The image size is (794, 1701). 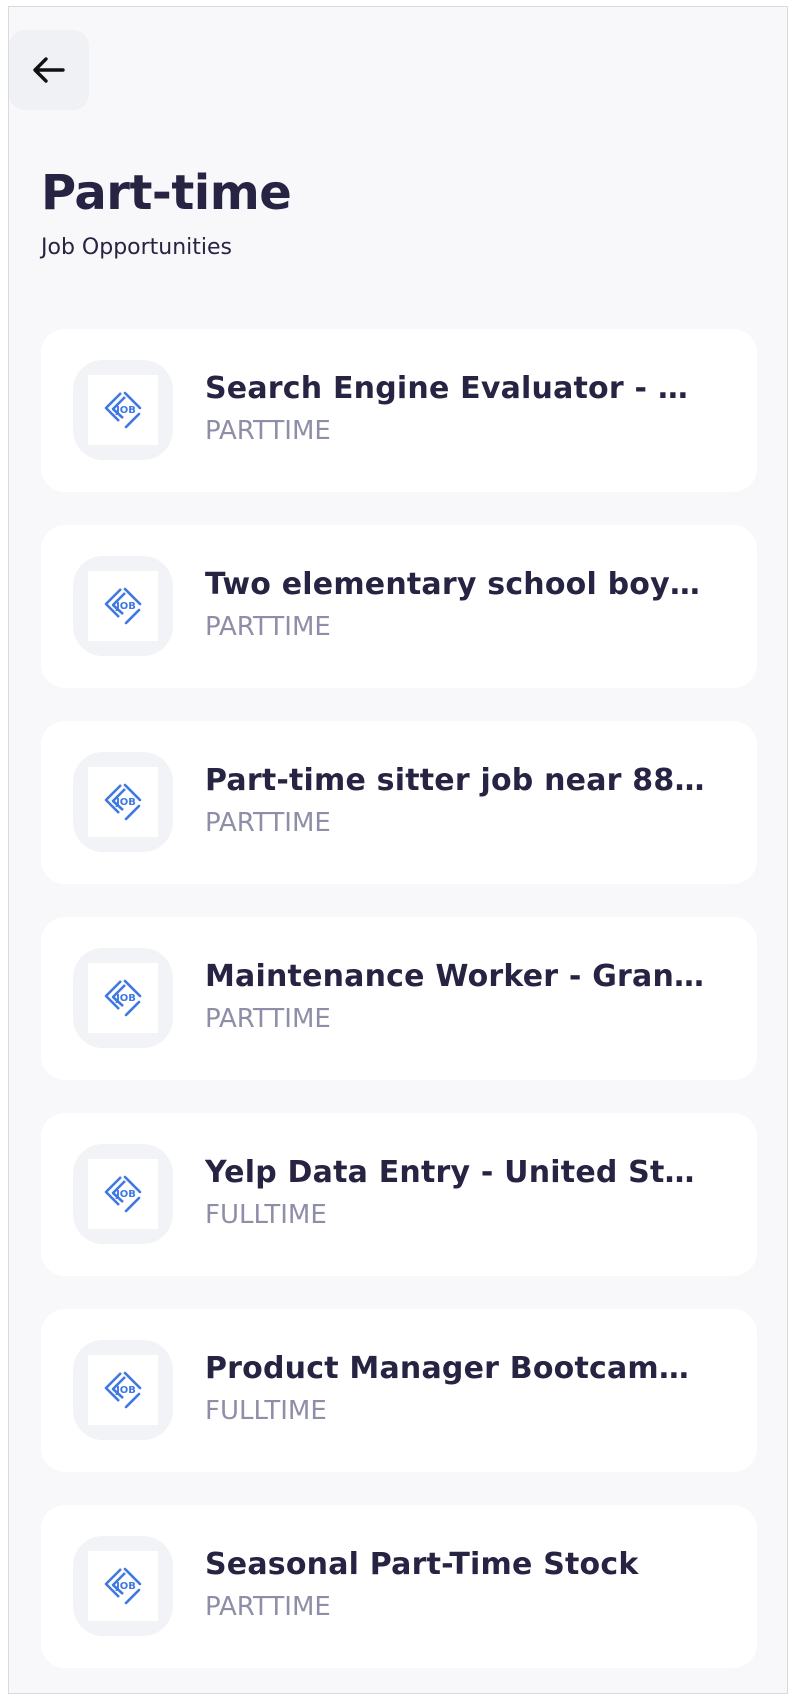 I want to click on arrow-left-icon, so click(x=49, y=70).